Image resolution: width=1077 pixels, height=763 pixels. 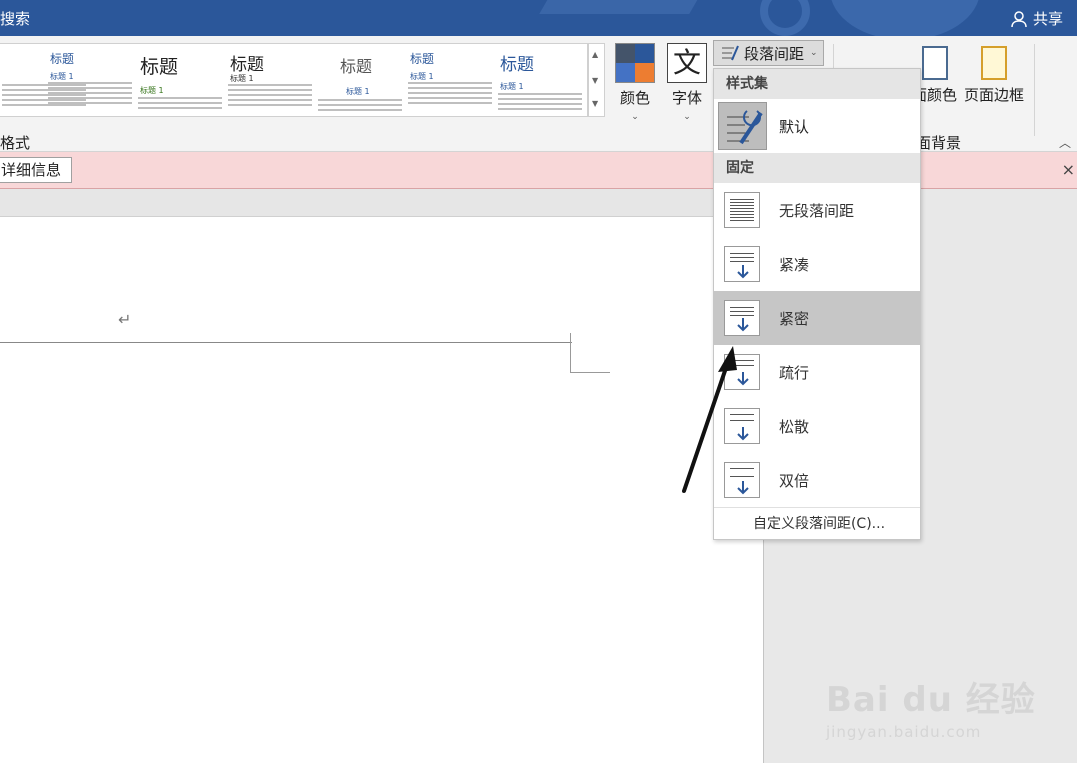 I want to click on scroll-down-icon: ▼, so click(x=595, y=80).